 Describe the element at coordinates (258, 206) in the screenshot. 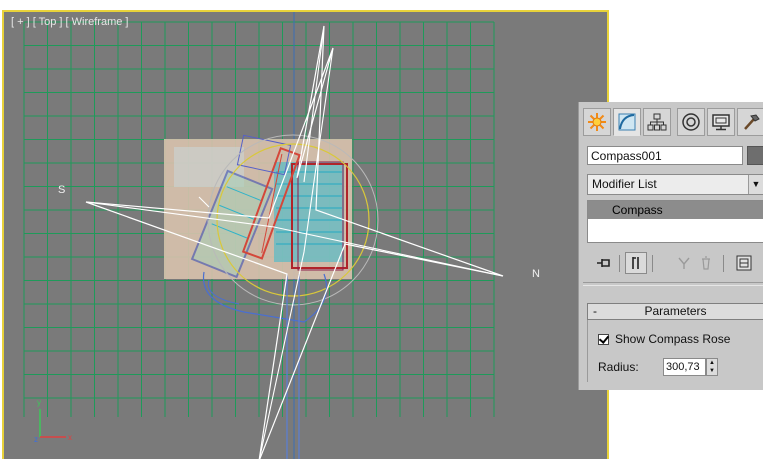

I see `floor-plan-image` at that location.